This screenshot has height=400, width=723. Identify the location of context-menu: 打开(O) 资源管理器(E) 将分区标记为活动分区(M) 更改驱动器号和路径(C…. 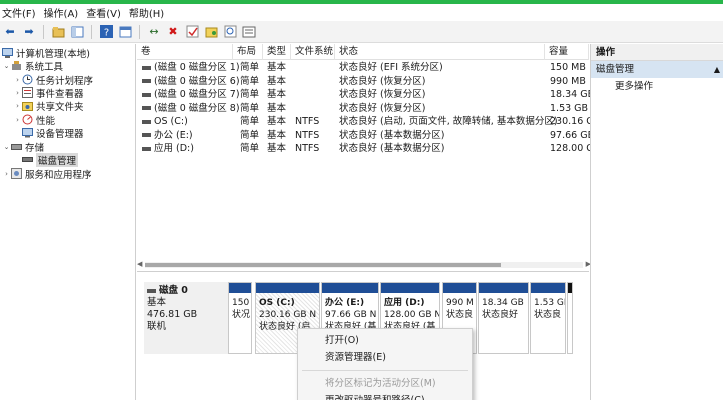
(385, 364).